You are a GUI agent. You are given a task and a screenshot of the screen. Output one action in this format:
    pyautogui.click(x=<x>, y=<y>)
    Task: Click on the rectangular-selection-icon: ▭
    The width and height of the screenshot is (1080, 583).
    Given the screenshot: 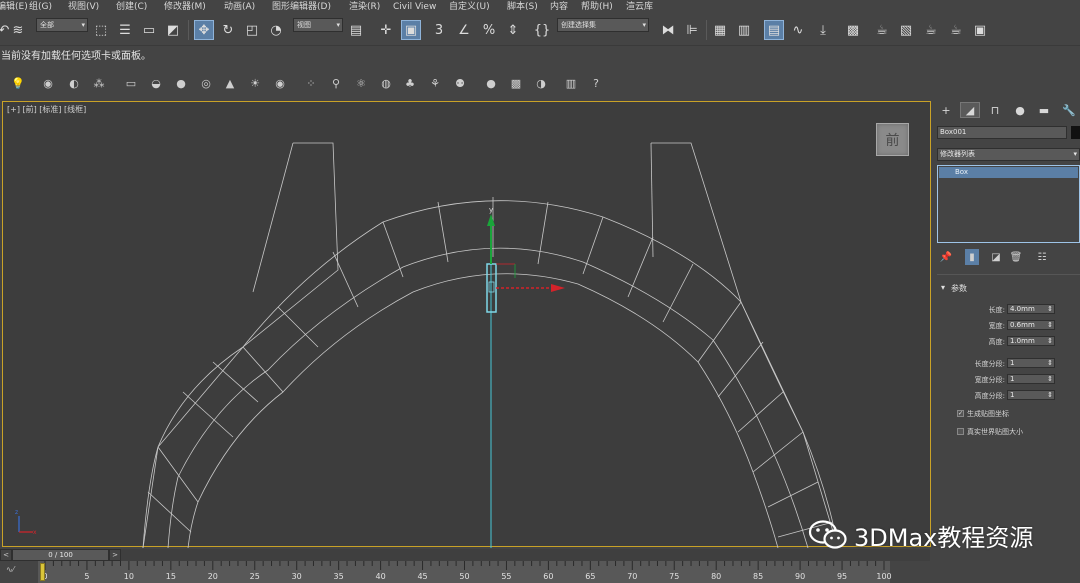 What is the action you would take?
    pyautogui.click(x=149, y=30)
    